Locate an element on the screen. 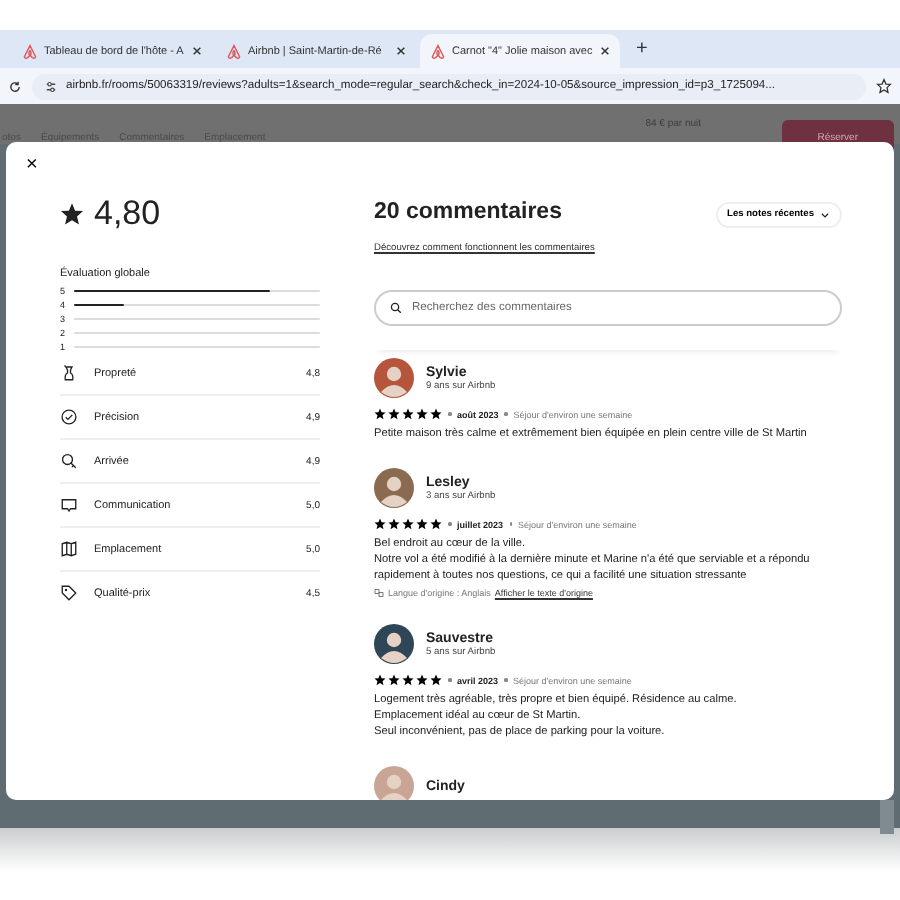 This screenshot has height=900, width=900. translate-icon is located at coordinates (379, 593).